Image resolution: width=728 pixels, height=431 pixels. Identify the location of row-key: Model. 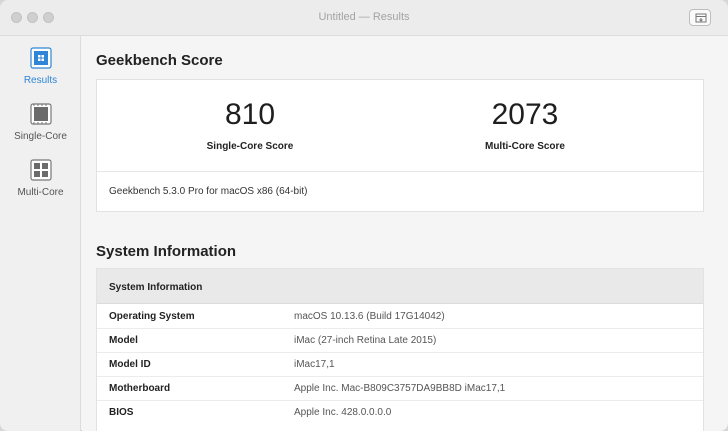
(123, 340).